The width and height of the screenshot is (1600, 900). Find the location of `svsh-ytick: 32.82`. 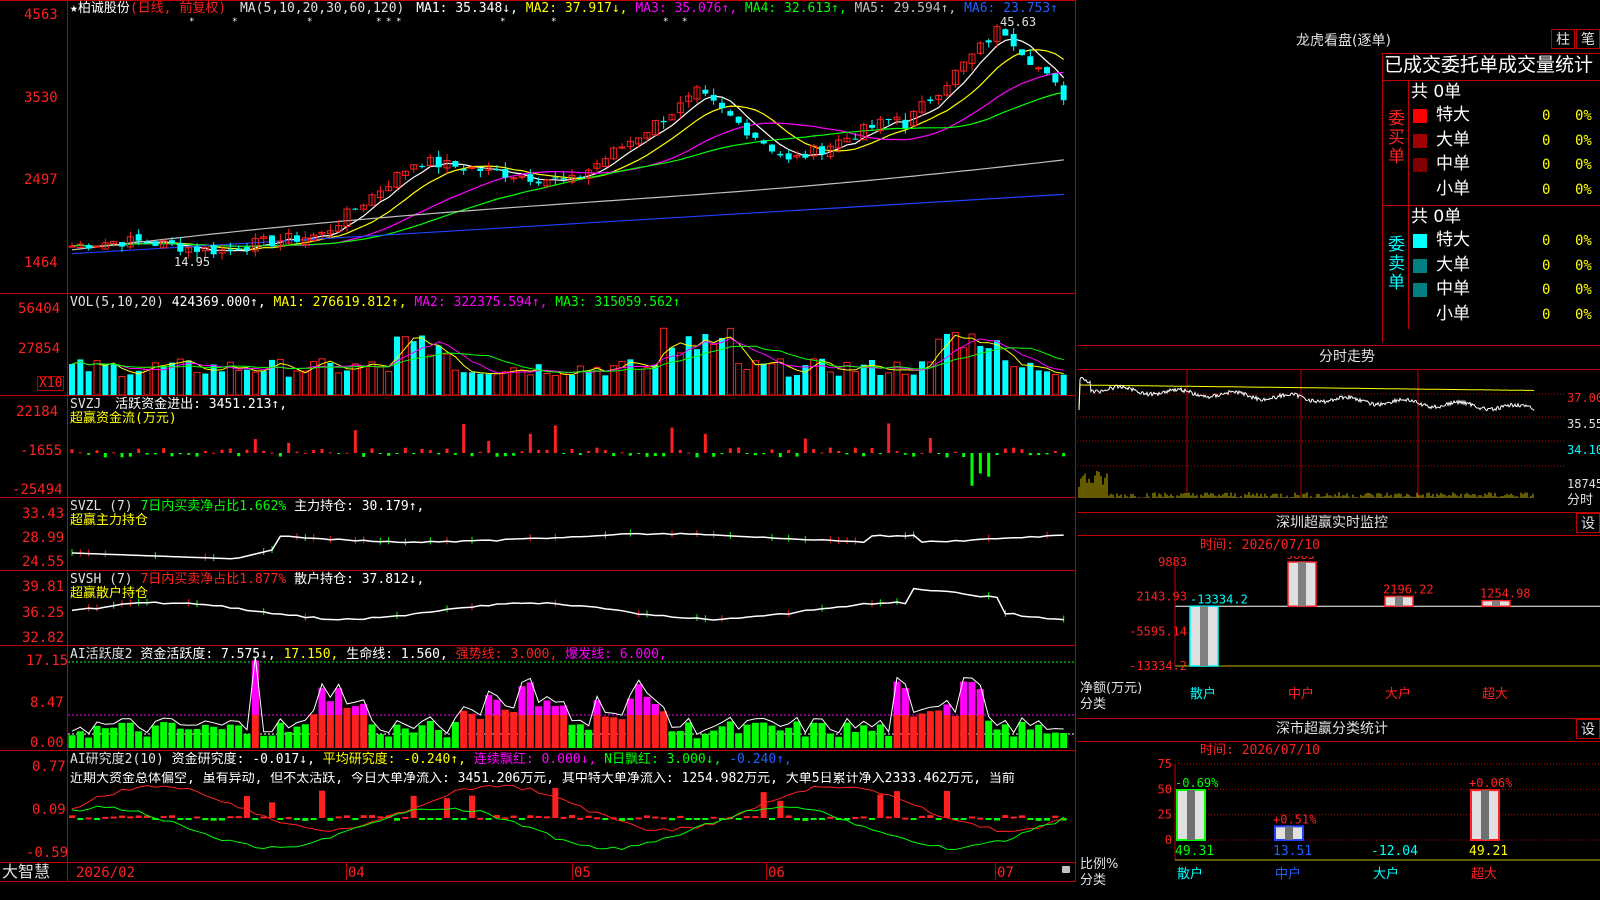

svsh-ytick: 32.82 is located at coordinates (43, 638).